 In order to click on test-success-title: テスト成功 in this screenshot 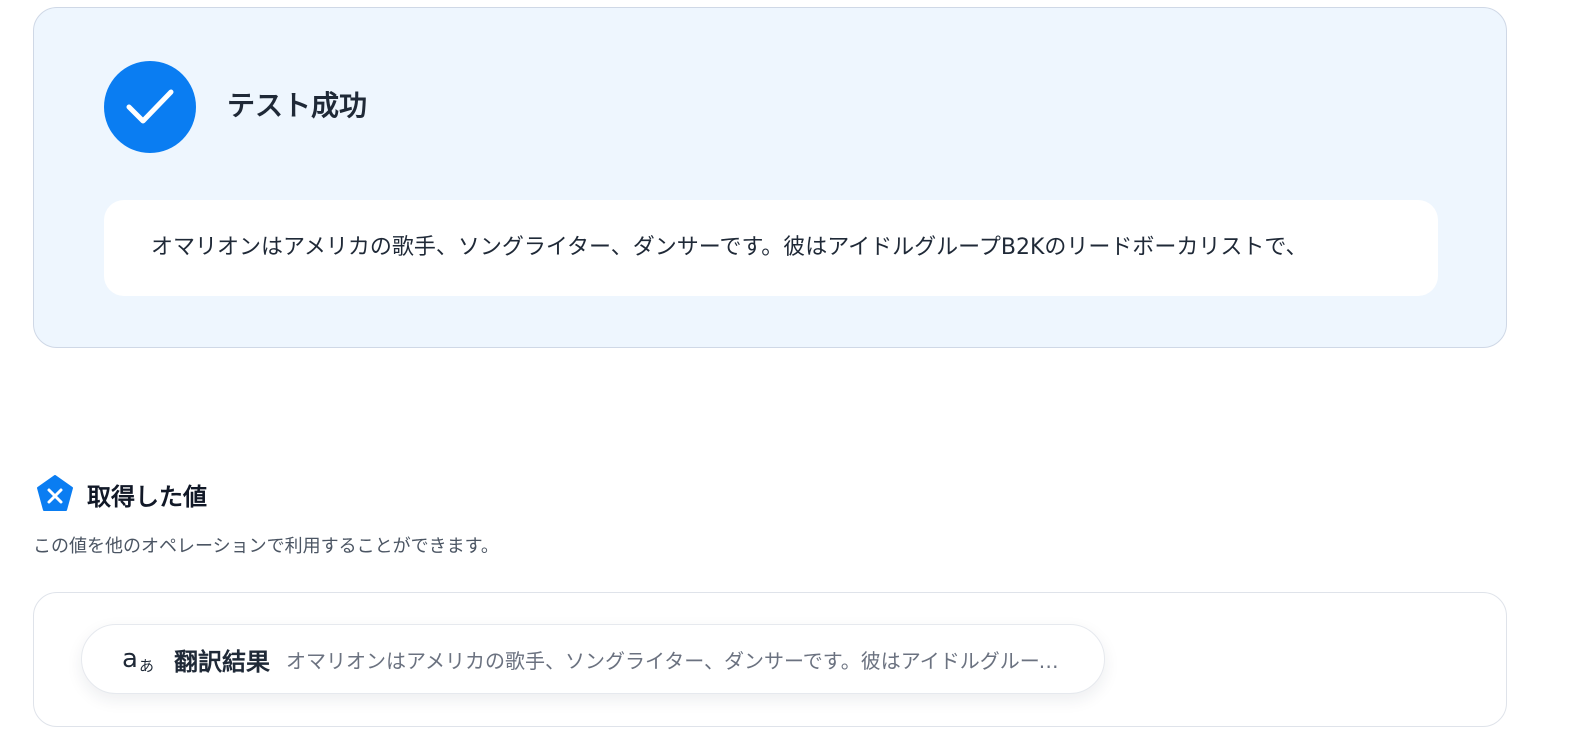, I will do `click(297, 105)`.